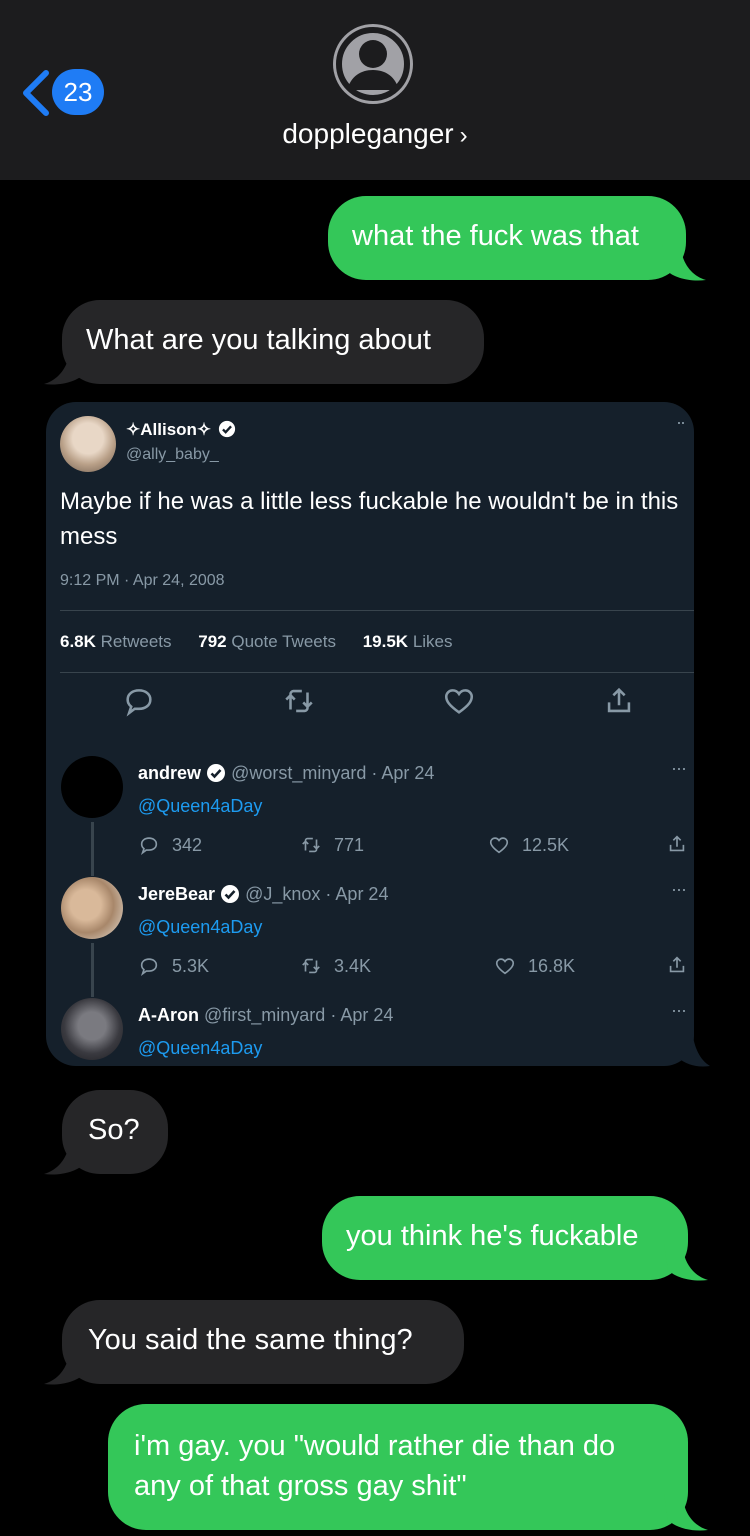 The image size is (750, 1536). I want to click on contact-avatar-icon, so click(373, 64).